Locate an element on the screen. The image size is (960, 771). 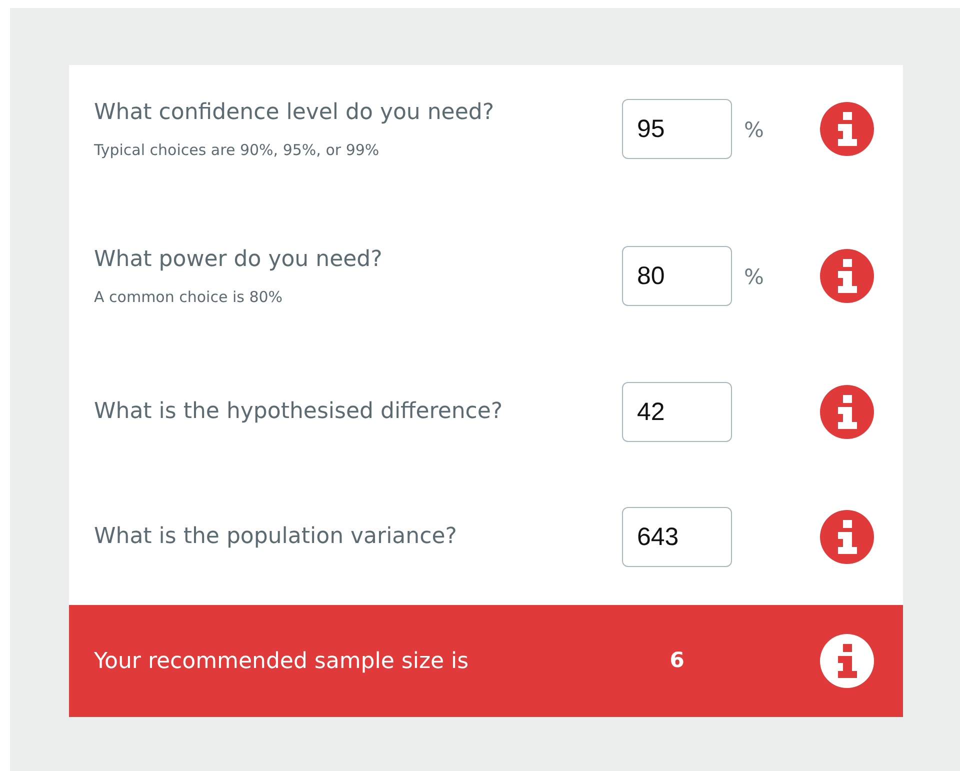
question-label: What is the hypothesised difference? is located at coordinates (299, 412).